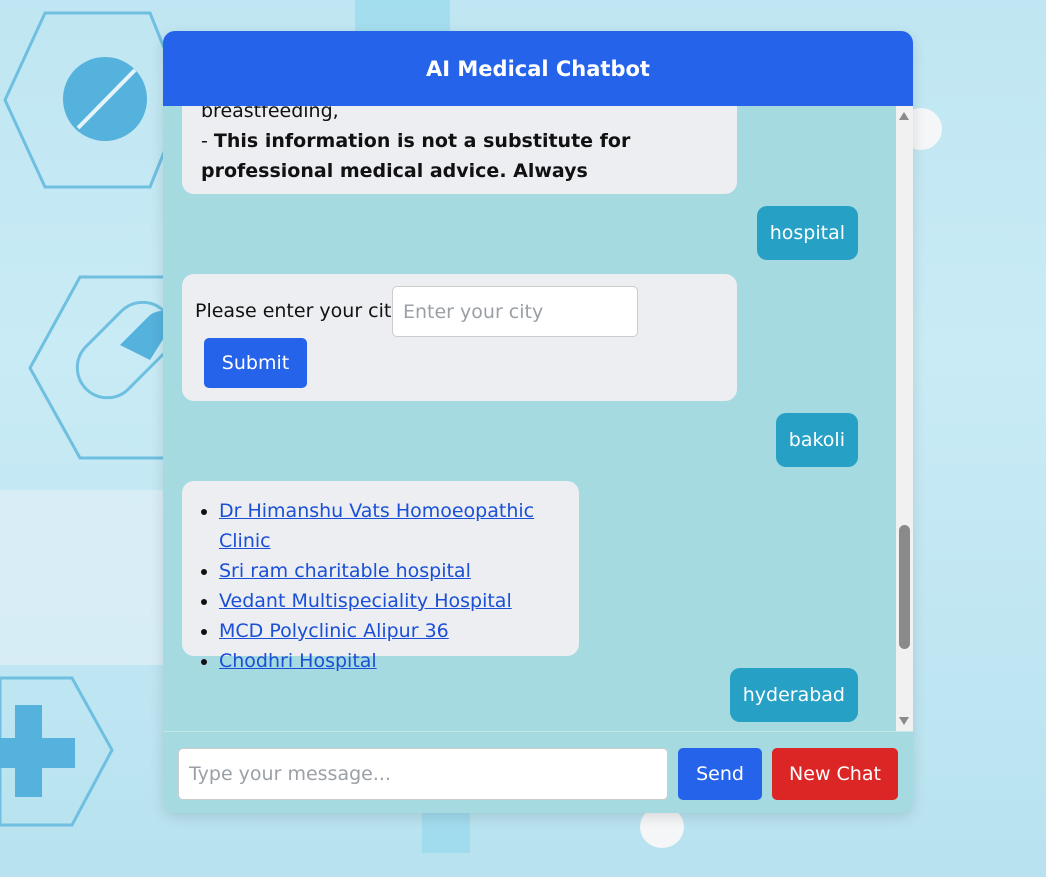 This screenshot has width=1046, height=877. What do you see at coordinates (345, 571) in the screenshot?
I see `hospital-link: Sri ram charitable hospital` at bounding box center [345, 571].